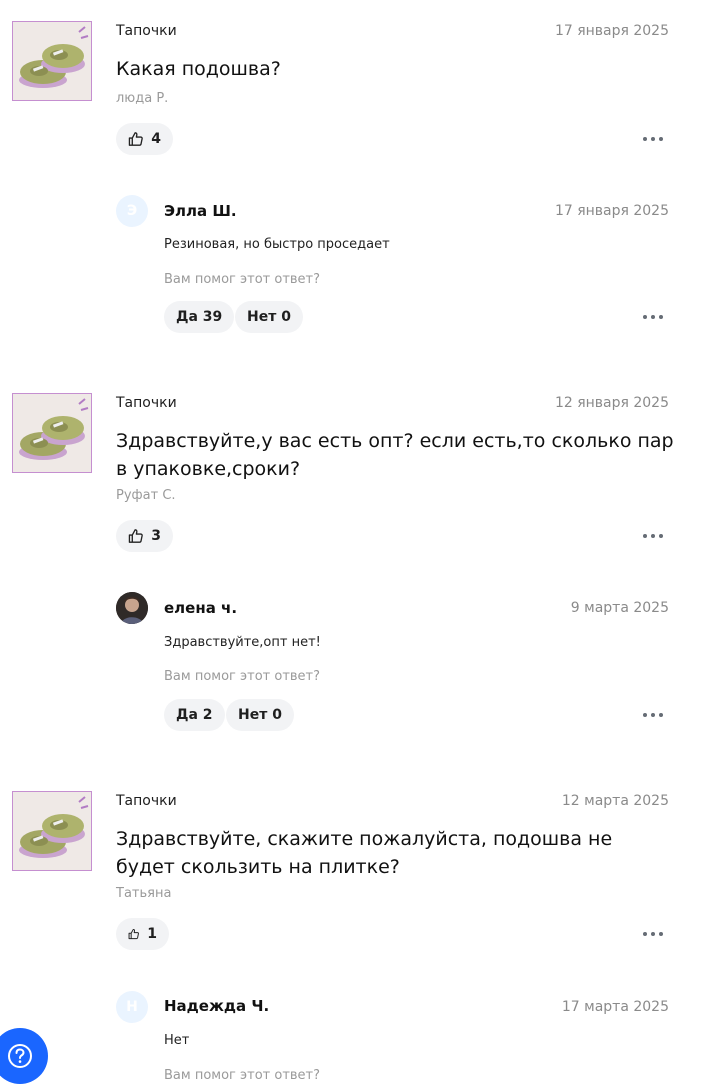 The width and height of the screenshot is (725, 1085). Describe the element at coordinates (132, 1007) in the screenshot. I see `answer-avatar: Н` at that location.